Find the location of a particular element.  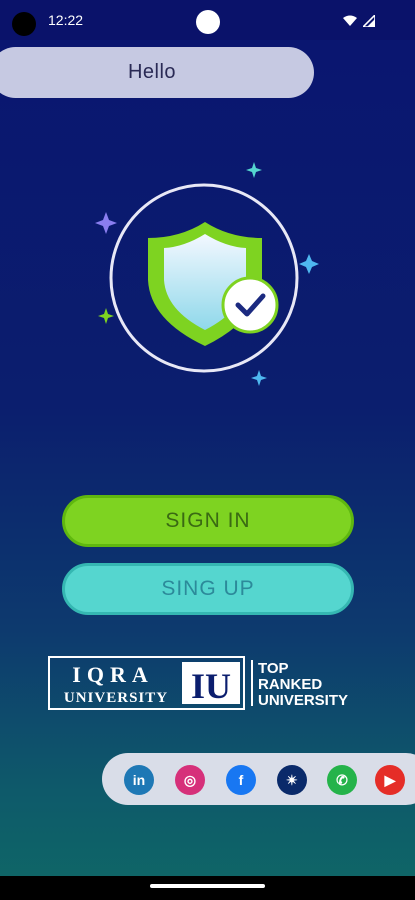

logo-tag3: UNIVERSITY is located at coordinates (303, 700).